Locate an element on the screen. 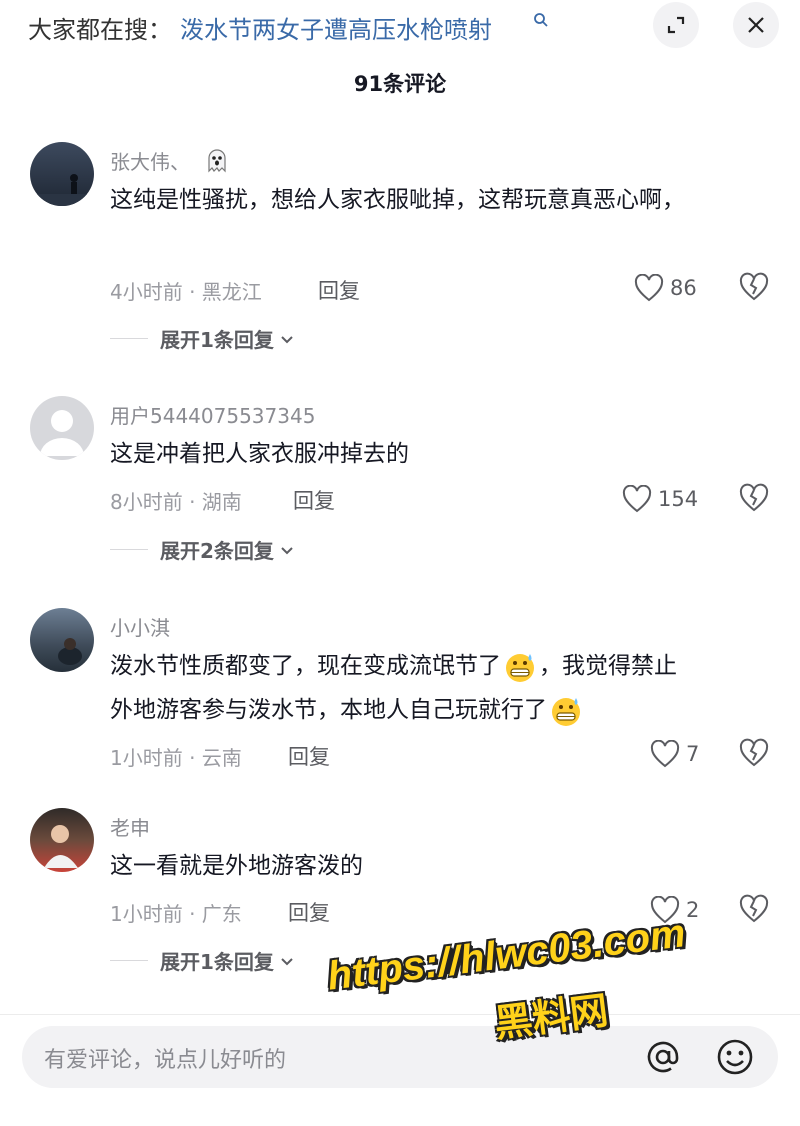 The image size is (800, 1126). comment-username: 张大伟、 is located at coordinates (170, 162).